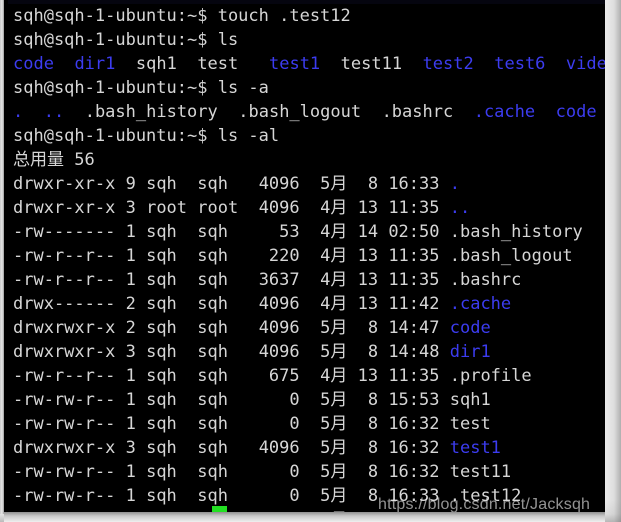  What do you see at coordinates (284, 16) in the screenshot?
I see `command-text: touch .test12` at bounding box center [284, 16].